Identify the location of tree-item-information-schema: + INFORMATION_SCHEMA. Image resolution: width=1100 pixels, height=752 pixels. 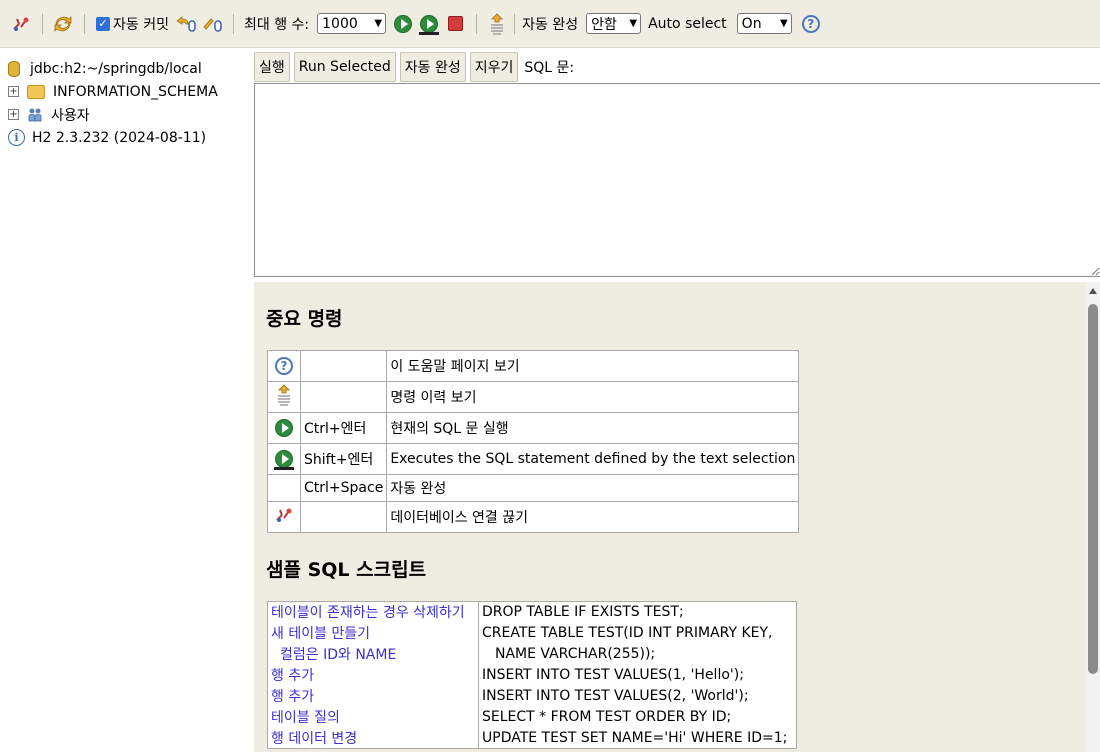
(126, 91).